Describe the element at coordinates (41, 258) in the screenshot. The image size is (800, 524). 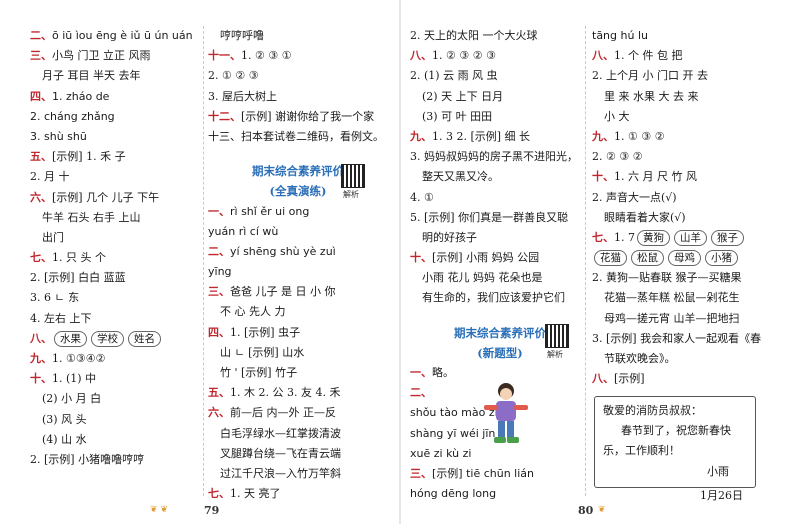
I see `section-number: 七、` at that location.